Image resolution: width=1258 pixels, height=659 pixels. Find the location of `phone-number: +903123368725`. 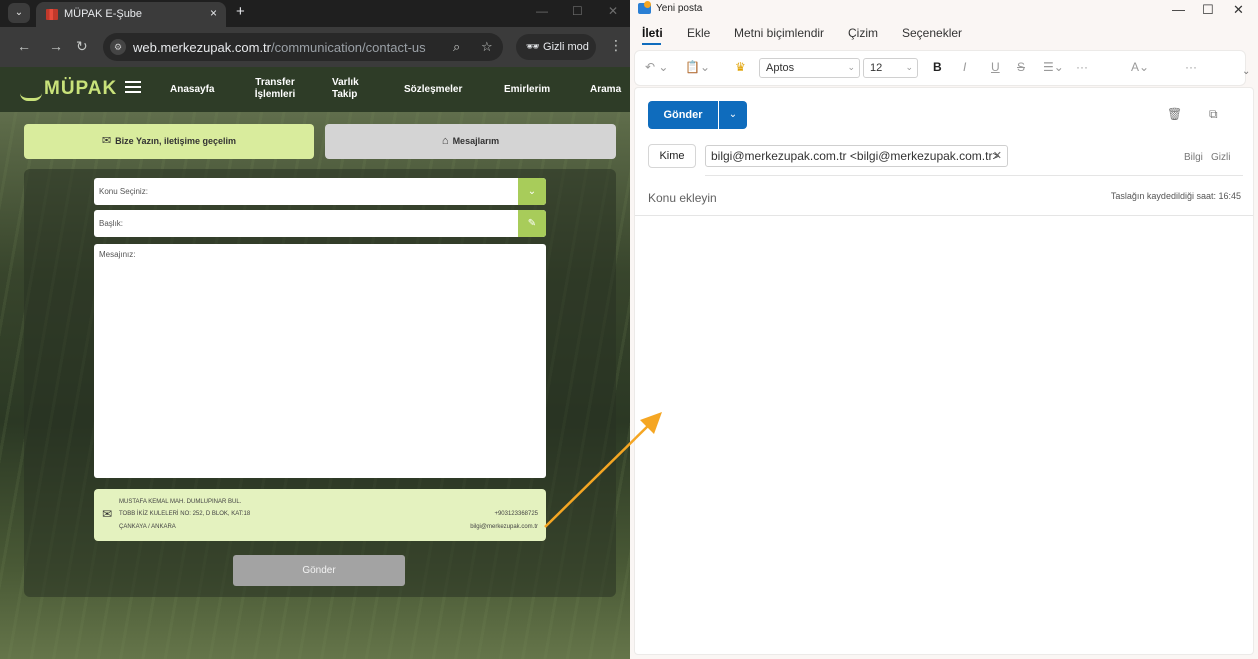

phone-number: +903123368725 is located at coordinates (516, 514).